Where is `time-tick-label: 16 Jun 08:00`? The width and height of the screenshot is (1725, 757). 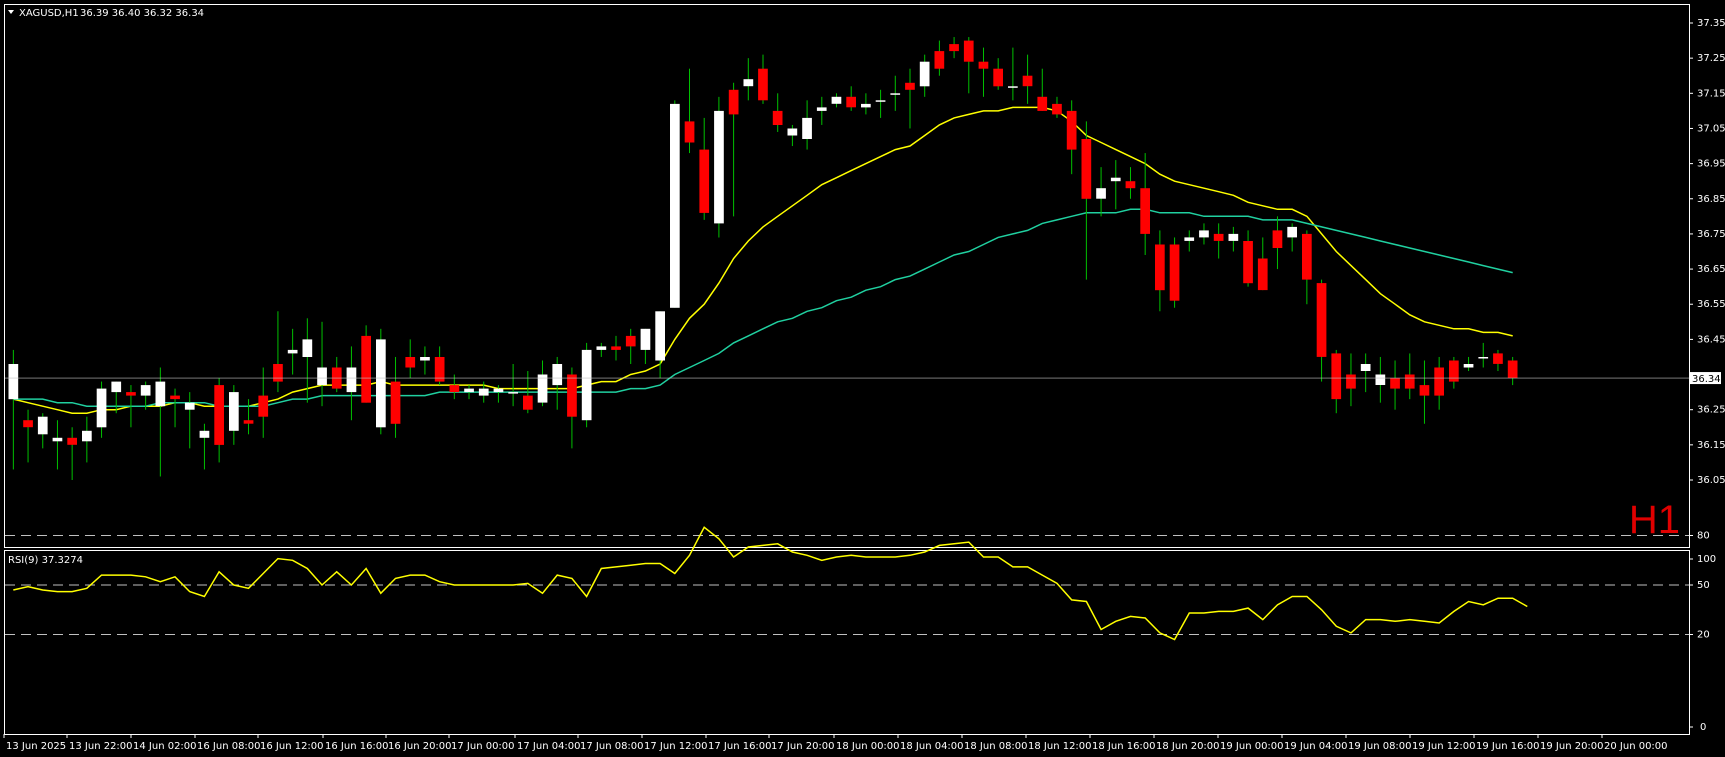 time-tick-label: 16 Jun 08:00 is located at coordinates (229, 746).